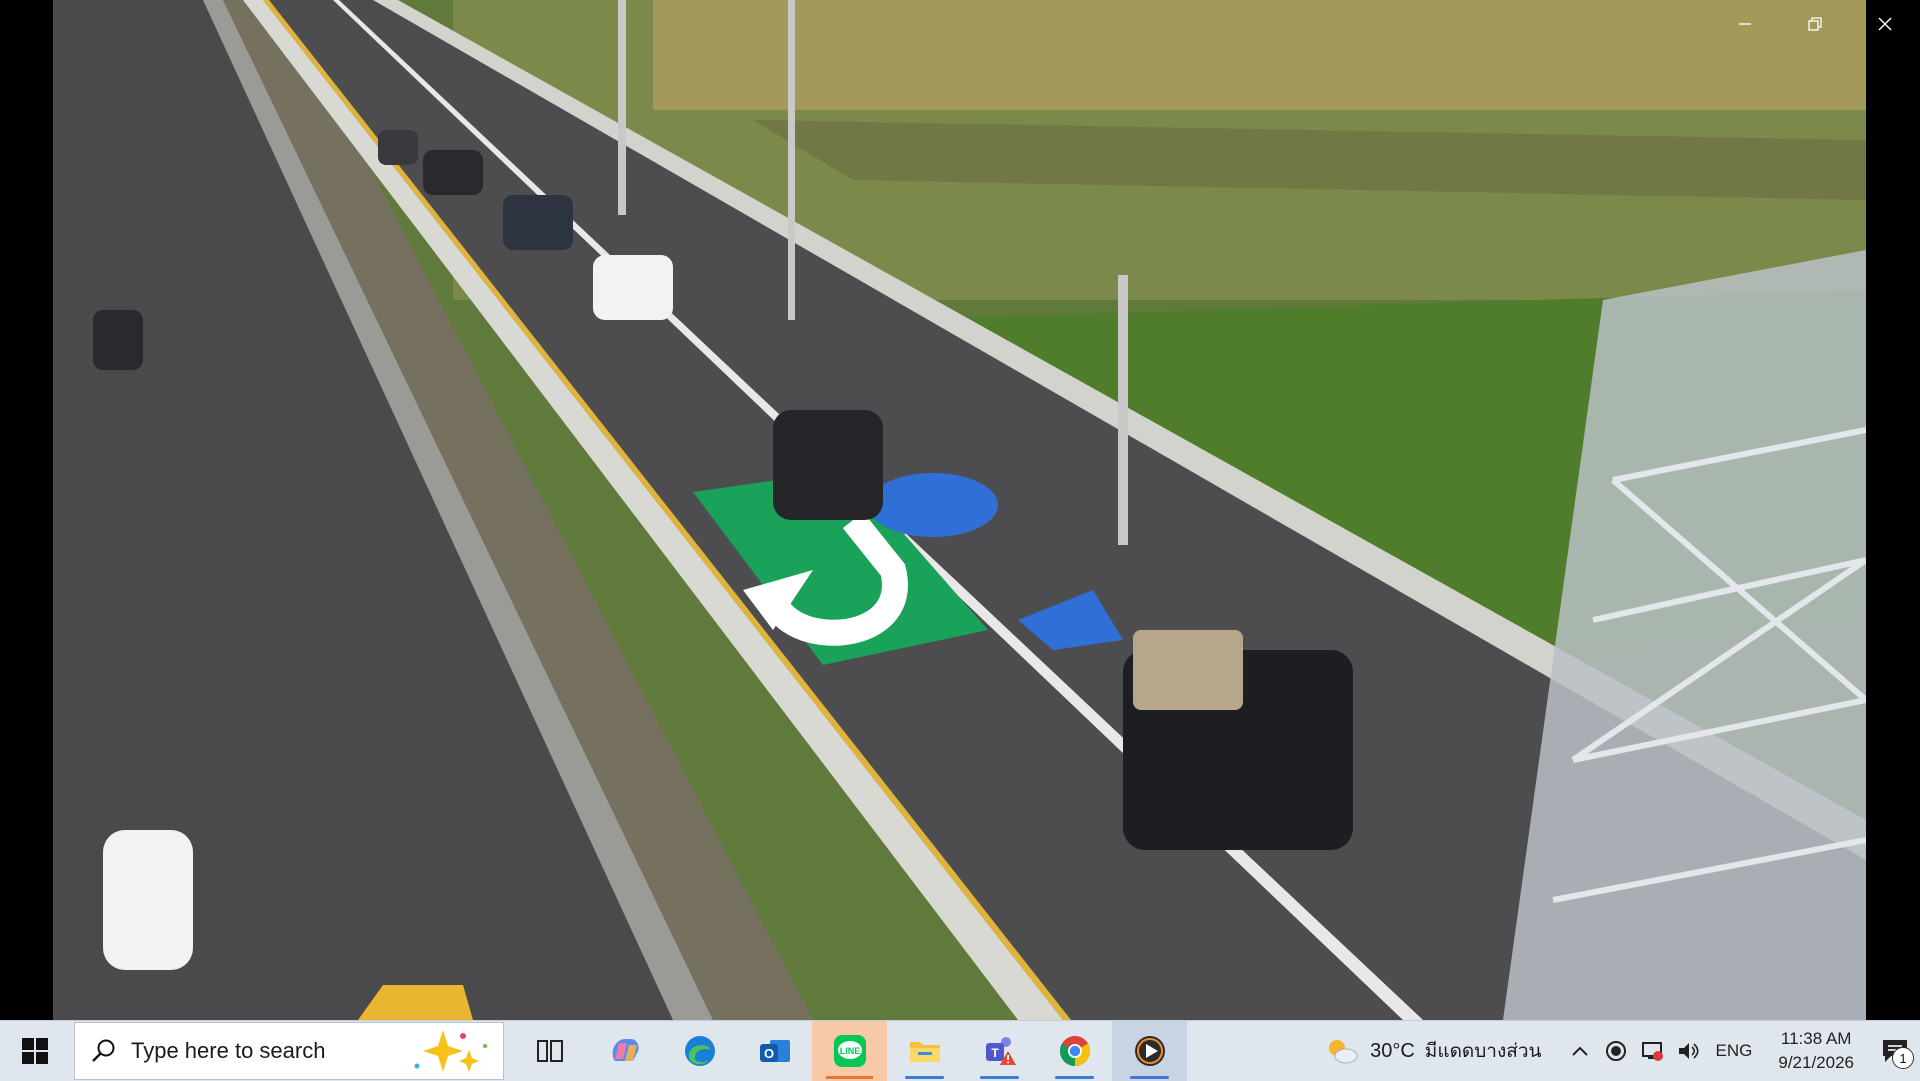 The height and width of the screenshot is (1081, 1920). What do you see at coordinates (1816, 1062) in the screenshot?
I see `clock-date: 9/21/2026` at bounding box center [1816, 1062].